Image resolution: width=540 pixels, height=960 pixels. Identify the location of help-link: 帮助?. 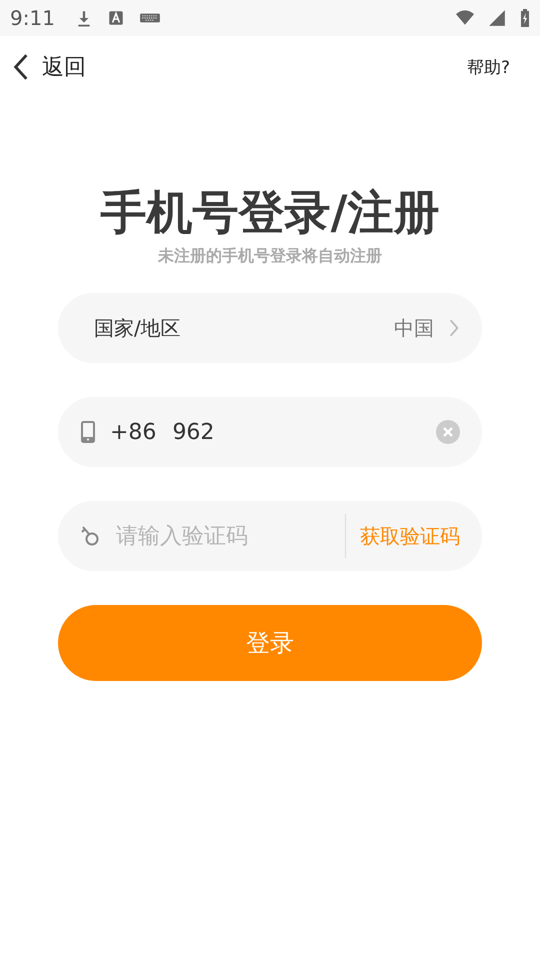
(488, 67).